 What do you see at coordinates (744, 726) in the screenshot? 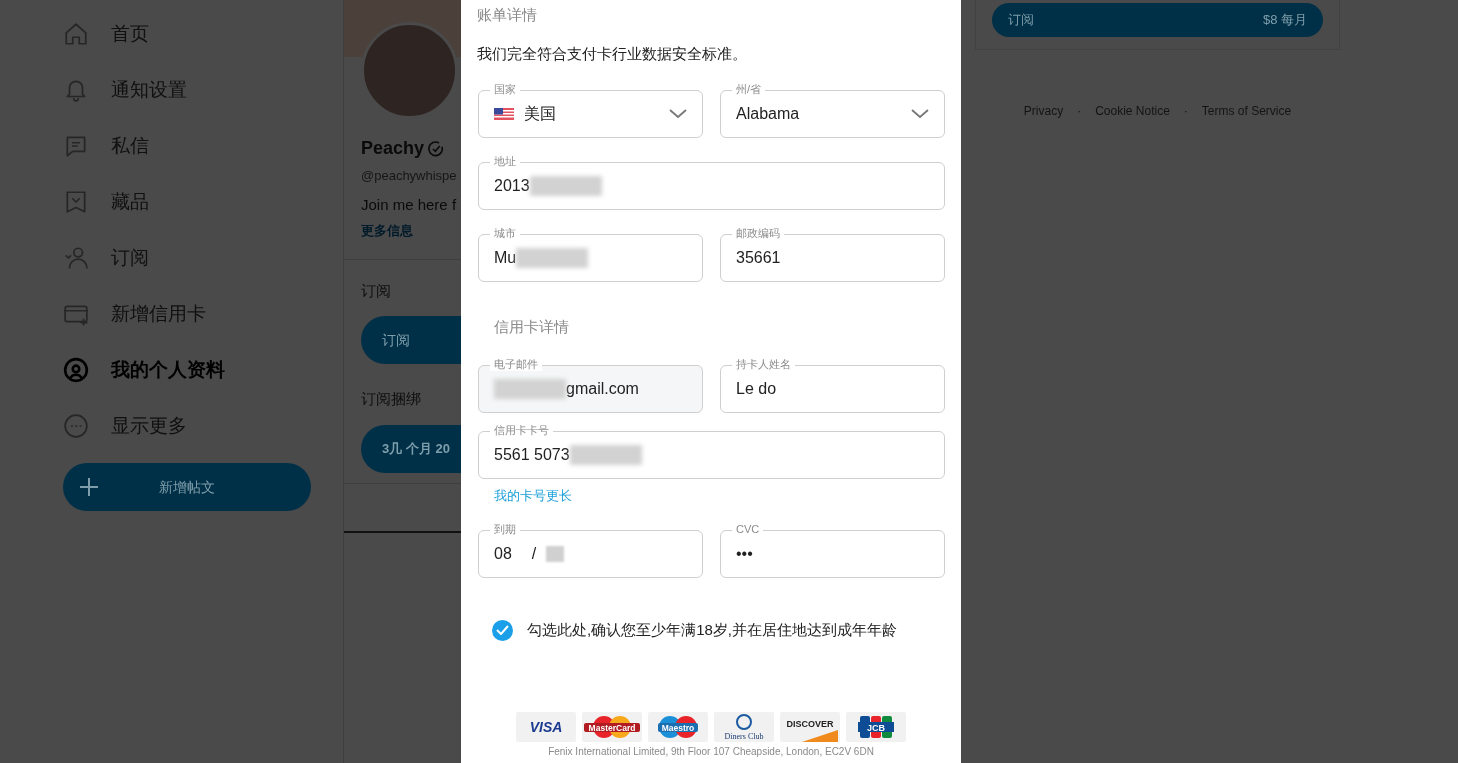
I see `card-brand-logo: Diners Club` at bounding box center [744, 726].